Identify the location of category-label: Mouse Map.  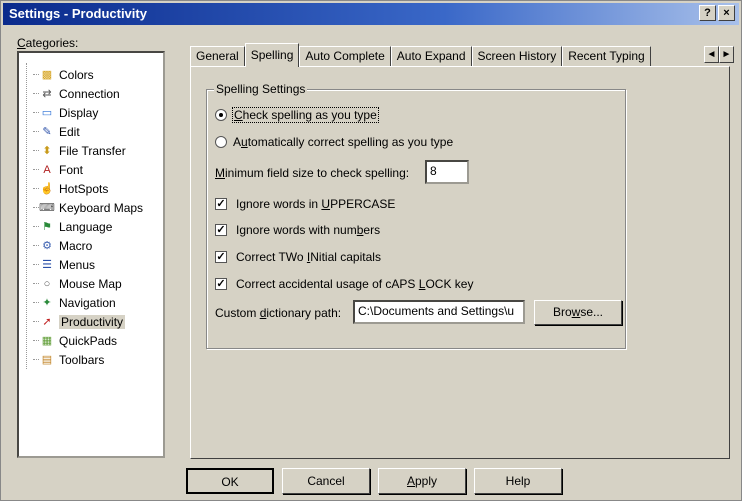
(90, 283).